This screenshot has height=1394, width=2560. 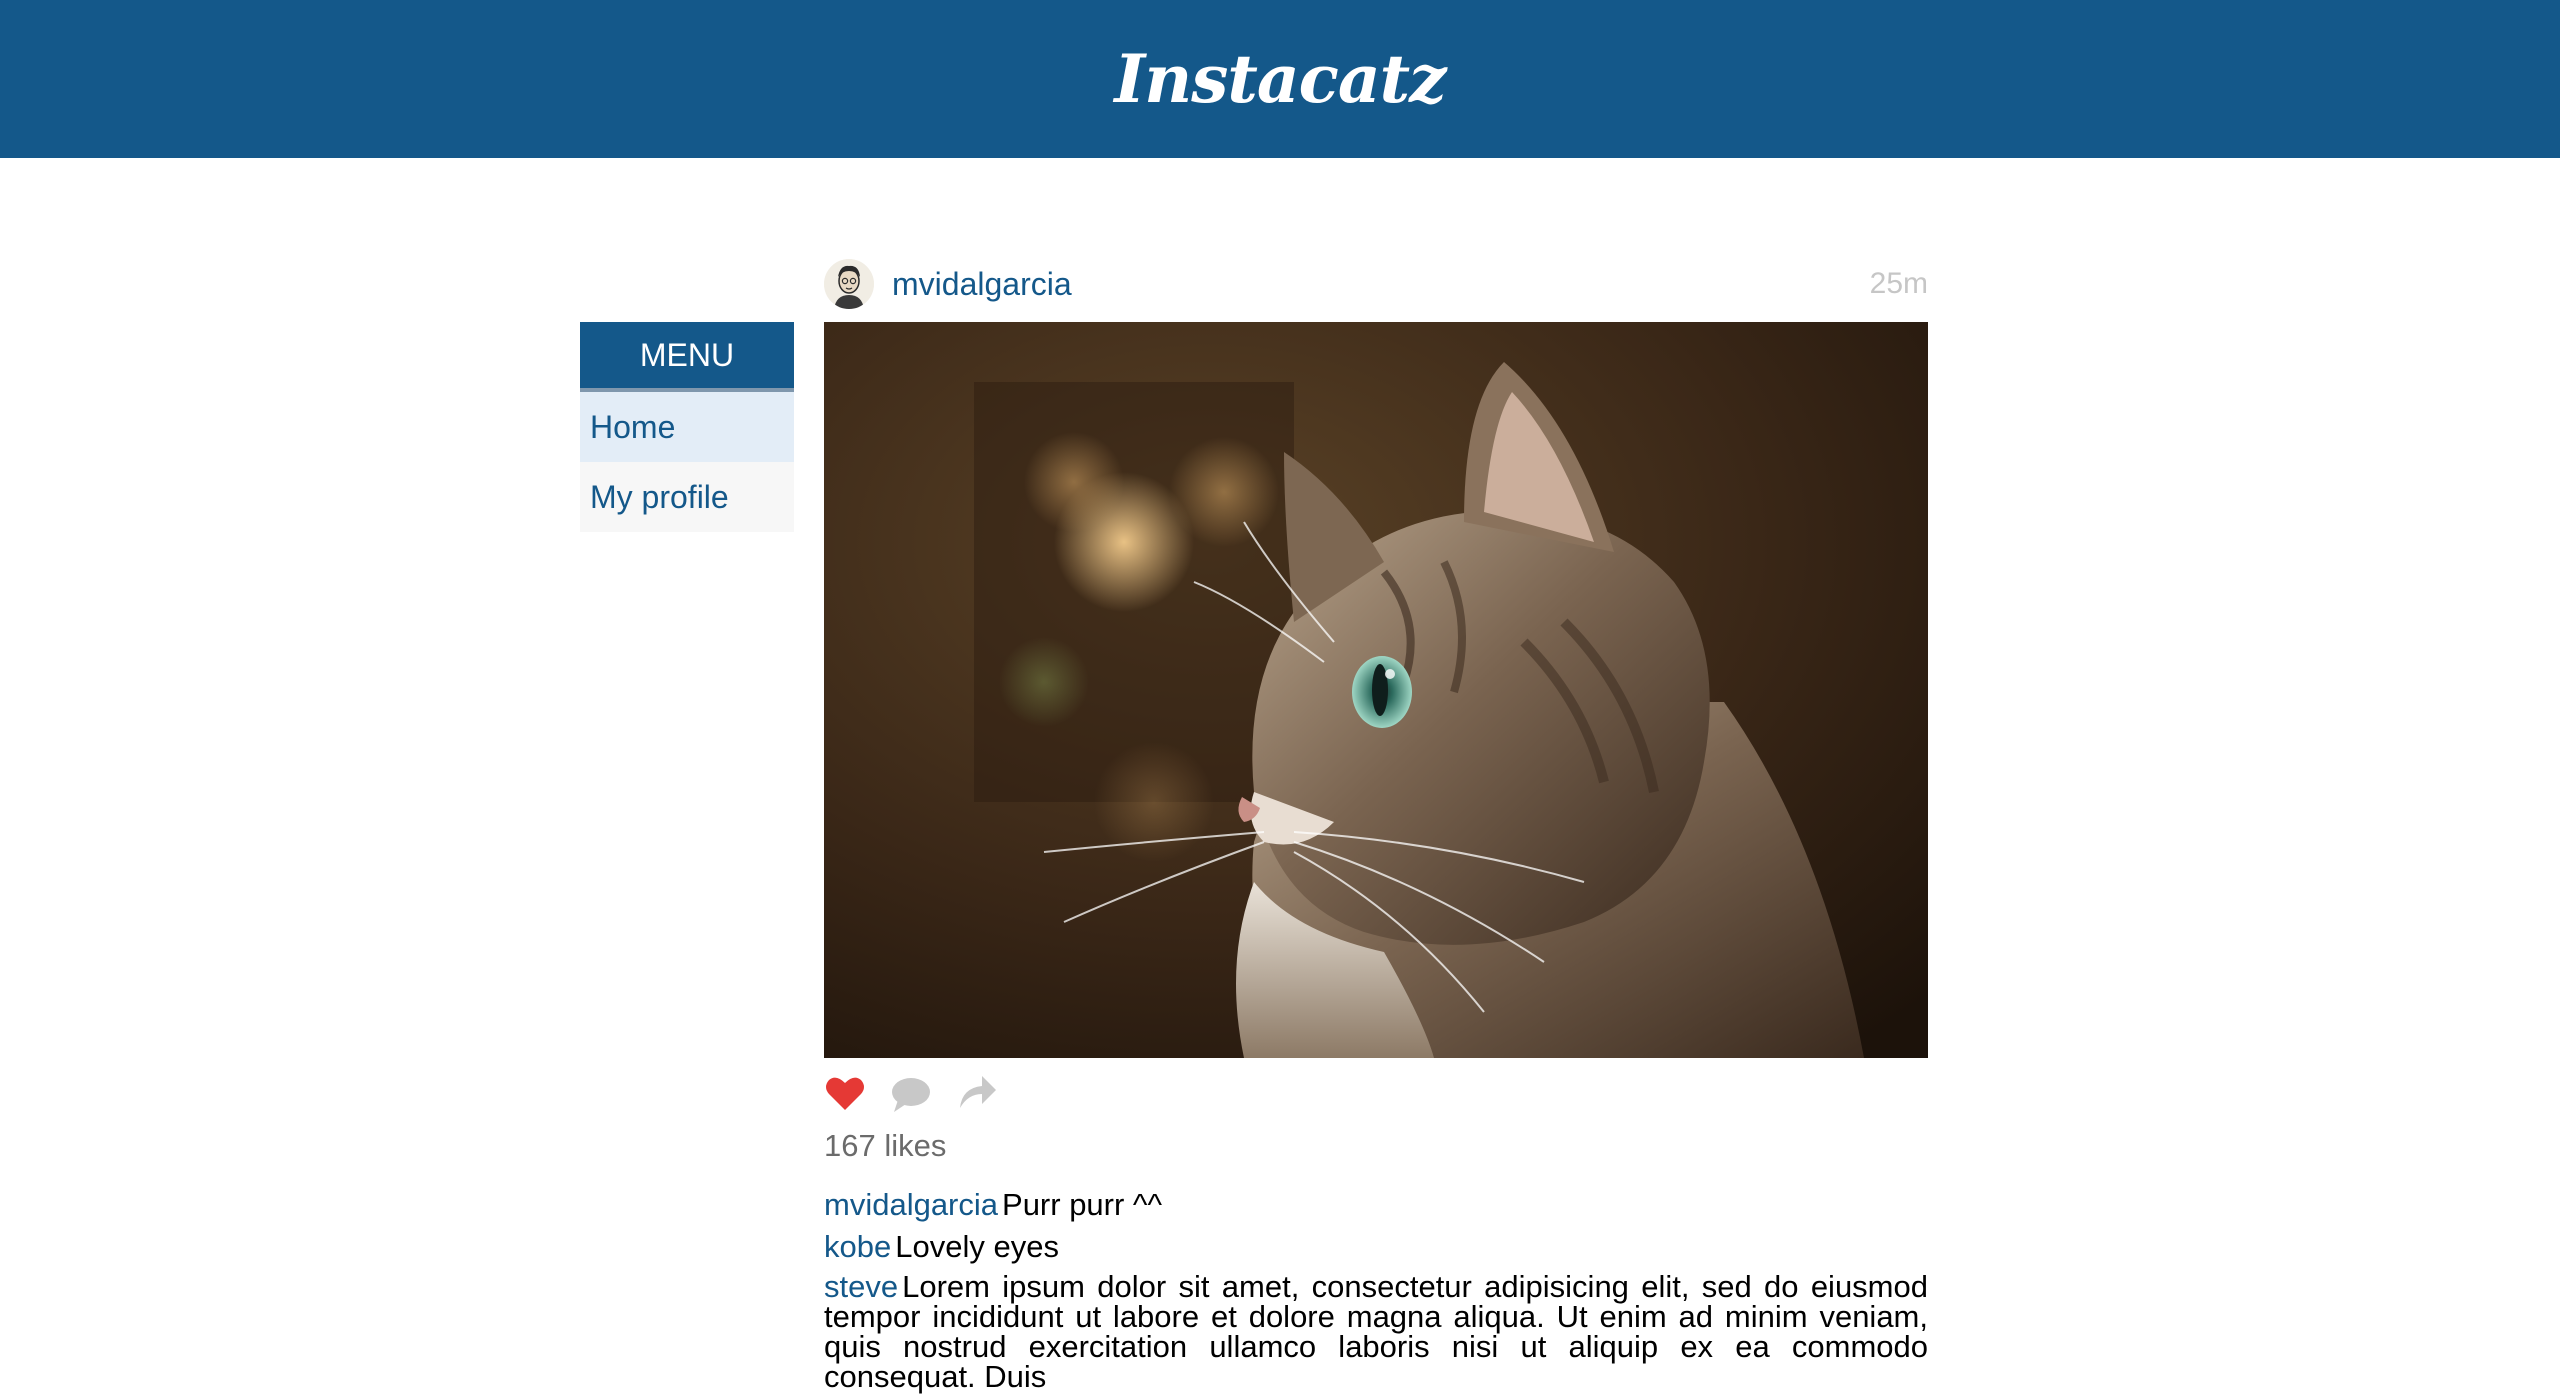 I want to click on comment-username: mvidalgarcia, so click(x=911, y=1204).